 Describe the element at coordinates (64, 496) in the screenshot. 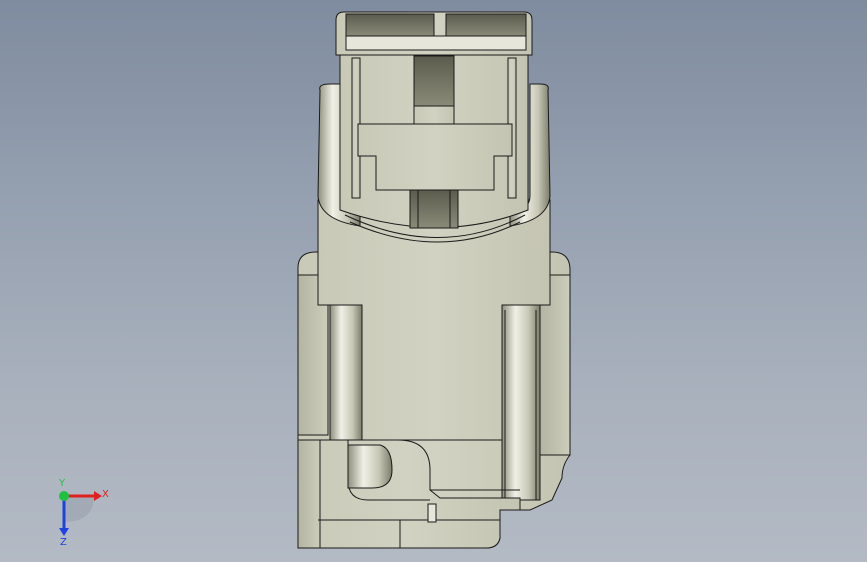

I see `y-axis-dot` at that location.